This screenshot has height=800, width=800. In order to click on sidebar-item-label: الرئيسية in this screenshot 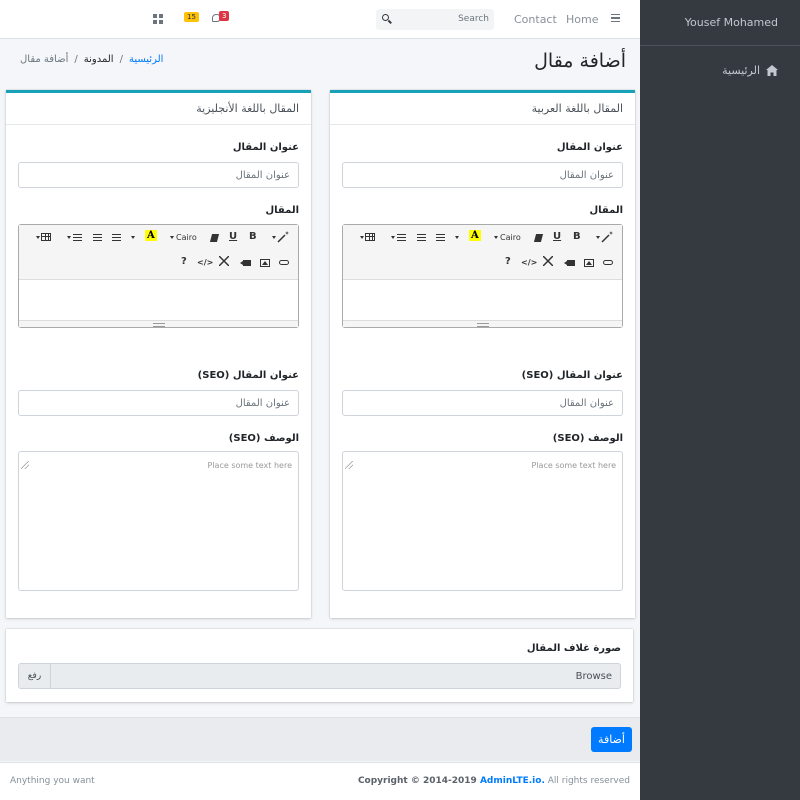, I will do `click(741, 70)`.